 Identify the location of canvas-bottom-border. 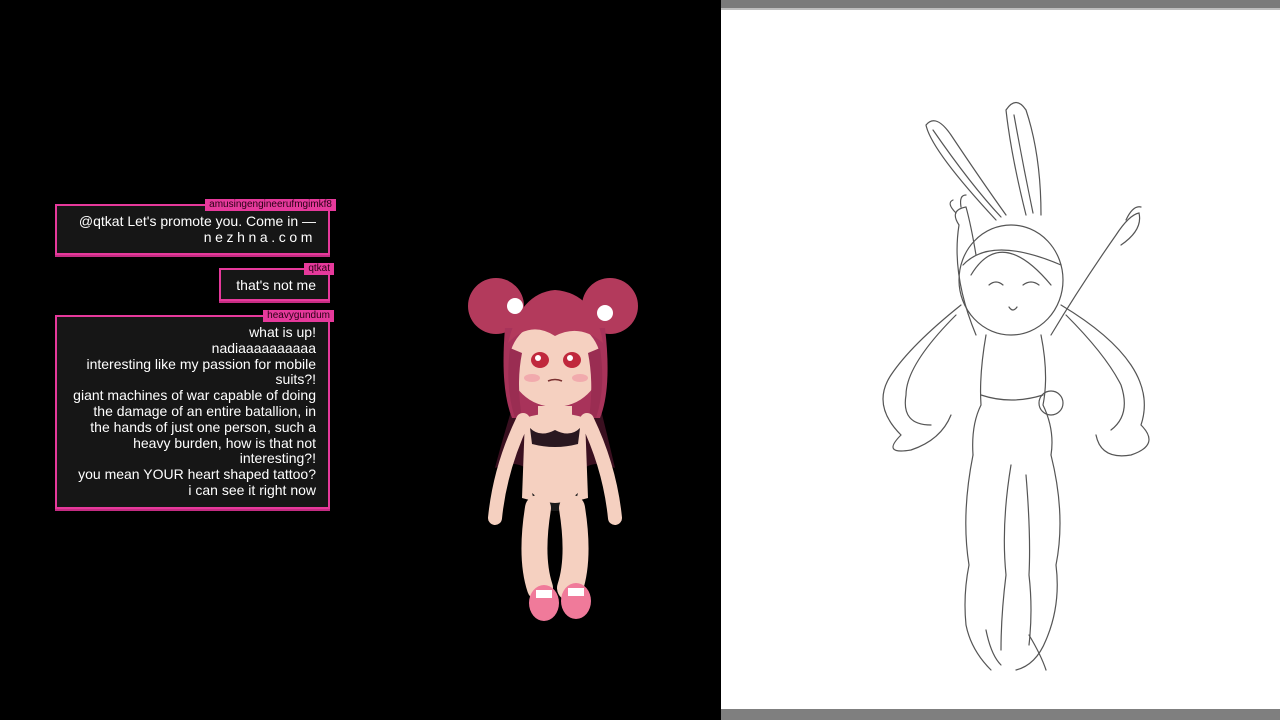
(1000, 714).